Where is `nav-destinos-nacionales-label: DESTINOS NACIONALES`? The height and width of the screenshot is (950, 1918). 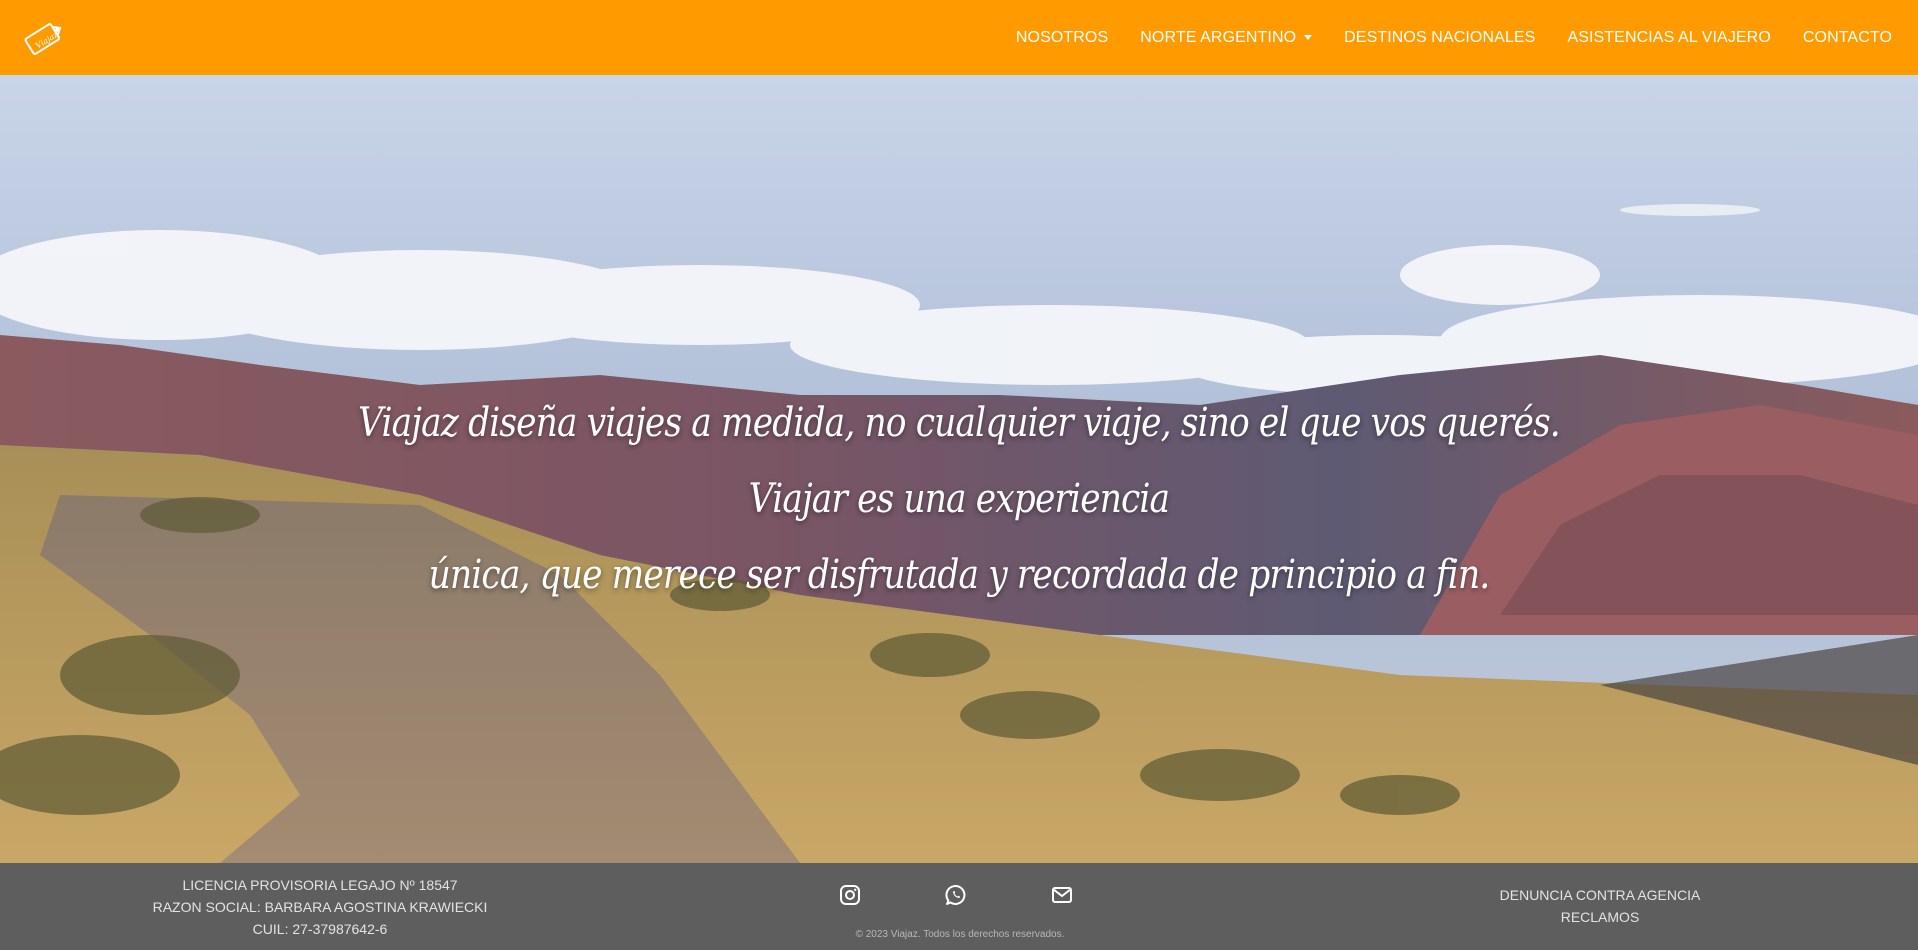 nav-destinos-nacionales-label: DESTINOS NACIONALES is located at coordinates (1440, 37).